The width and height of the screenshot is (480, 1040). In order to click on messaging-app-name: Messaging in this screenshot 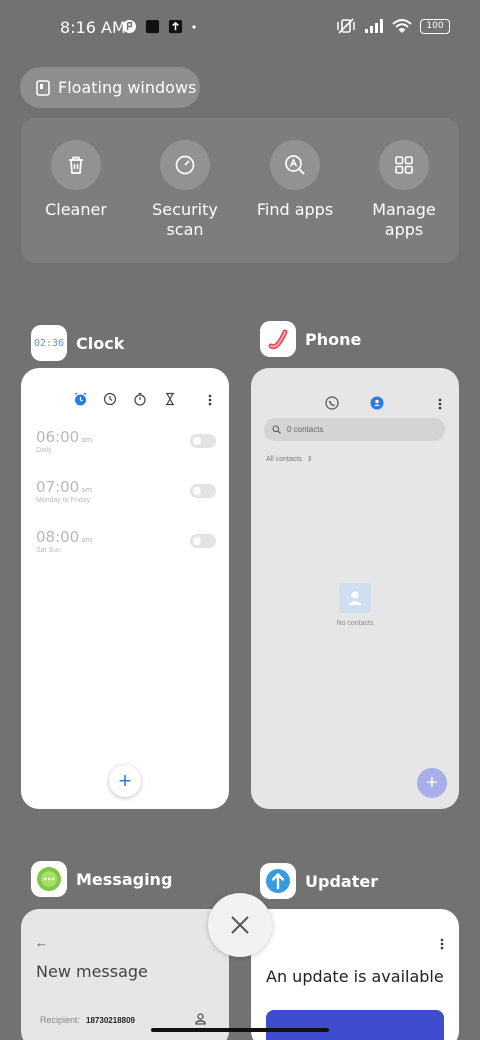, I will do `click(124, 879)`.